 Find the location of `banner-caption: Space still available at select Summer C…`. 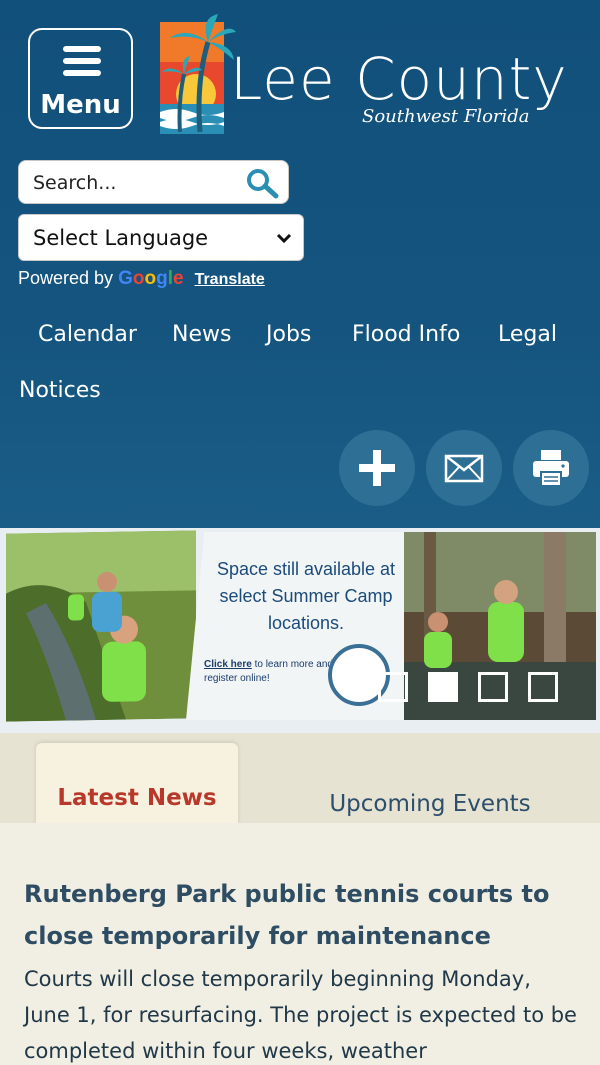

banner-caption: Space still available at select Summer C… is located at coordinates (306, 596).